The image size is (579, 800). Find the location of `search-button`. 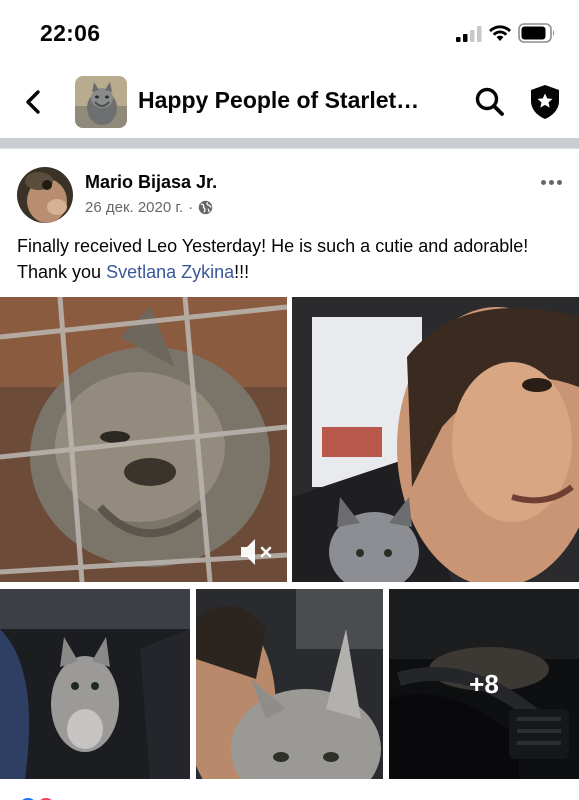

search-button is located at coordinates (490, 102).